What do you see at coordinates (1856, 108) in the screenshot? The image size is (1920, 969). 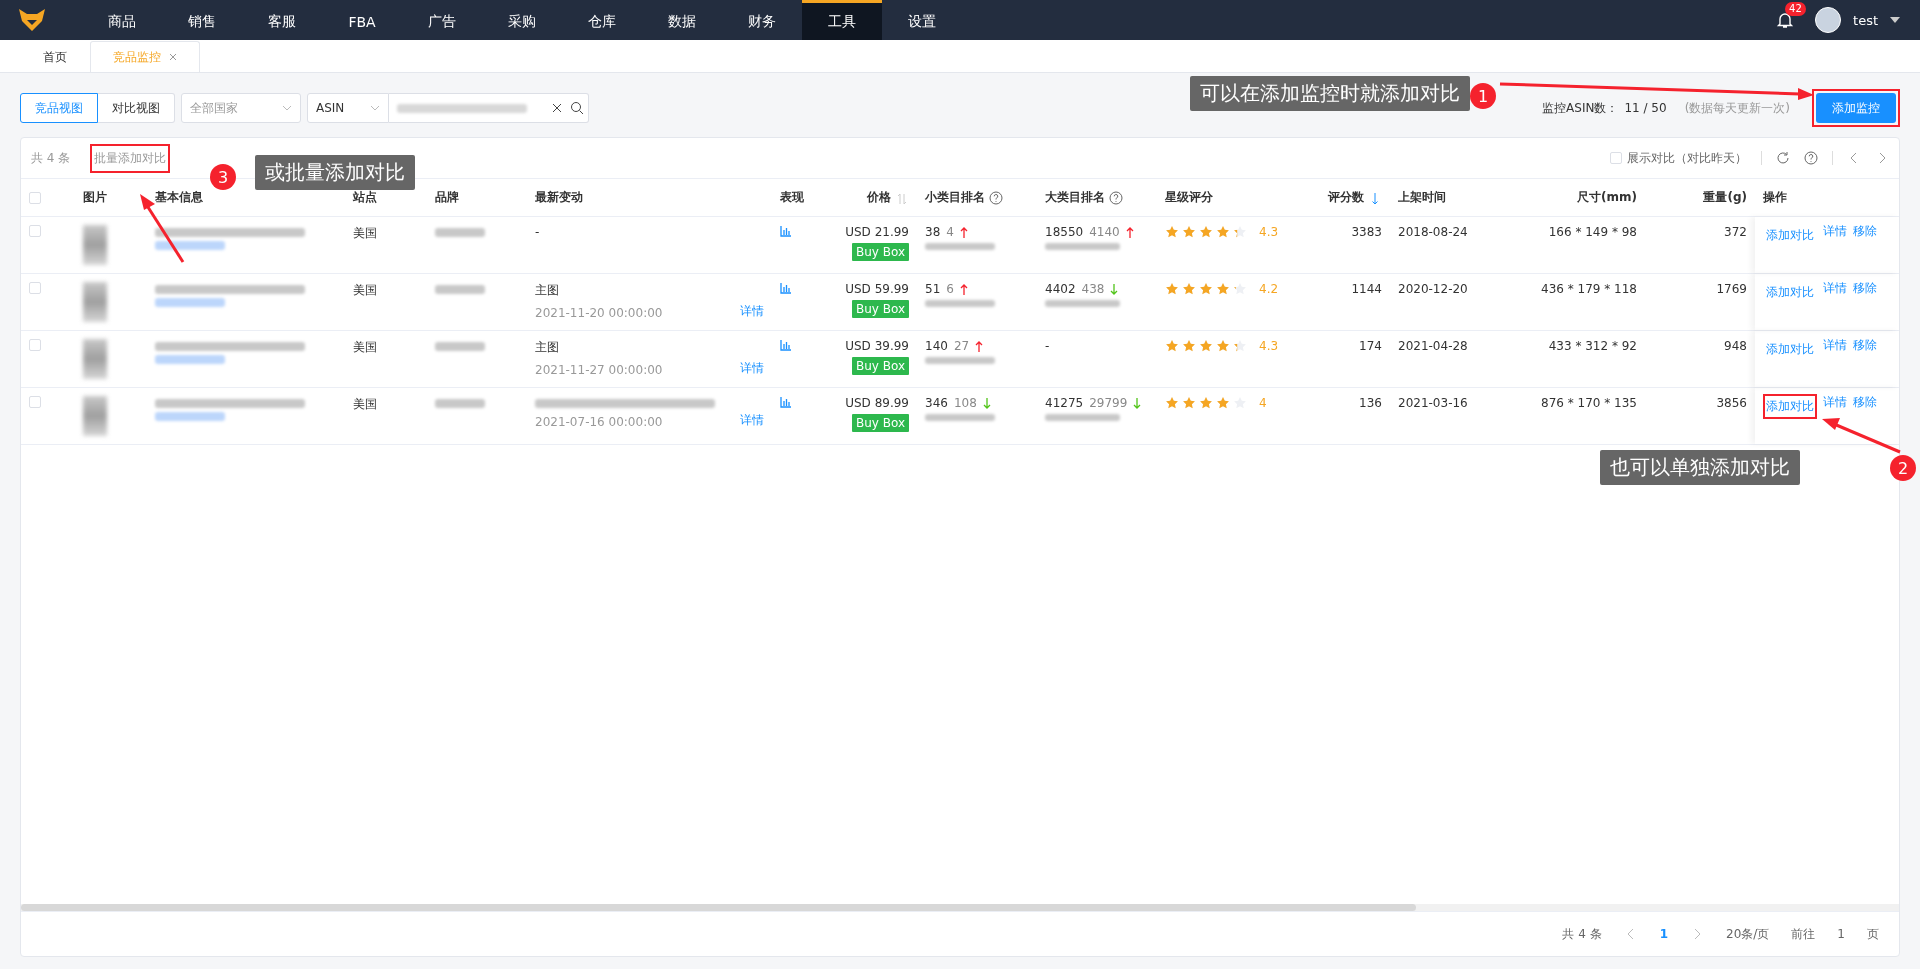 I see `add-monitor-button: 添加监控` at bounding box center [1856, 108].